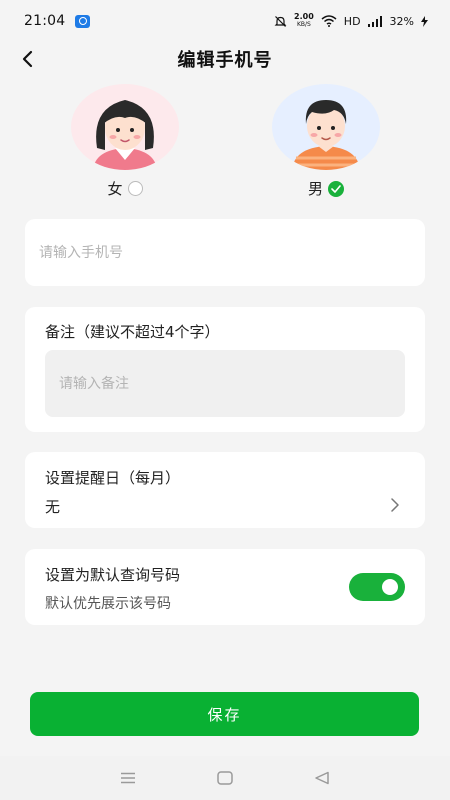  I want to click on status-bar: 21:04 2.00 KB/S HD 32%, so click(225, 21).